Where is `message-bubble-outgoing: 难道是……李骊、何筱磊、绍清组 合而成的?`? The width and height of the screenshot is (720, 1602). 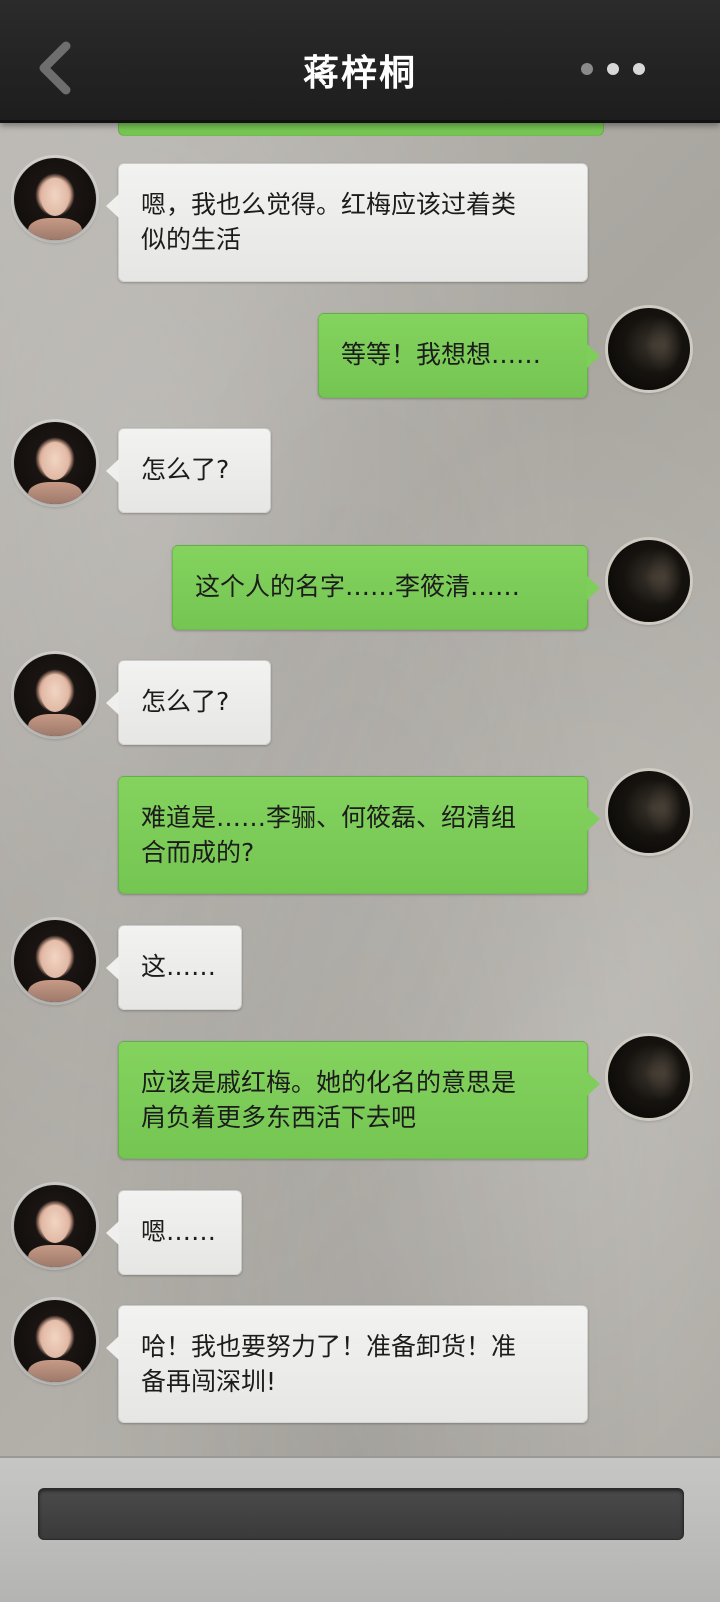
message-bubble-outgoing: 难道是……李骊、何筱磊、绍清组 合而成的? is located at coordinates (359, 835).